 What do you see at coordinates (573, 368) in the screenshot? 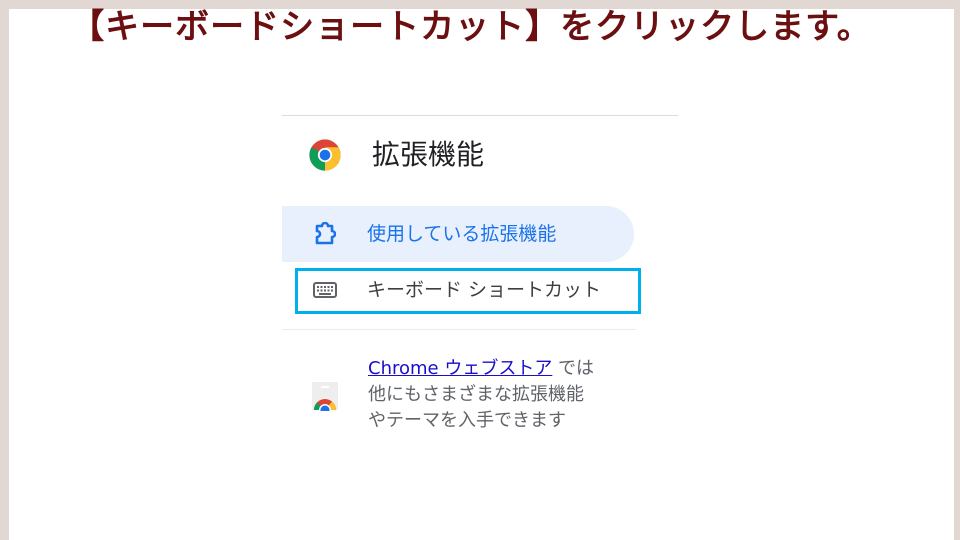
I see `promo-line1-suffix: では` at bounding box center [573, 368].